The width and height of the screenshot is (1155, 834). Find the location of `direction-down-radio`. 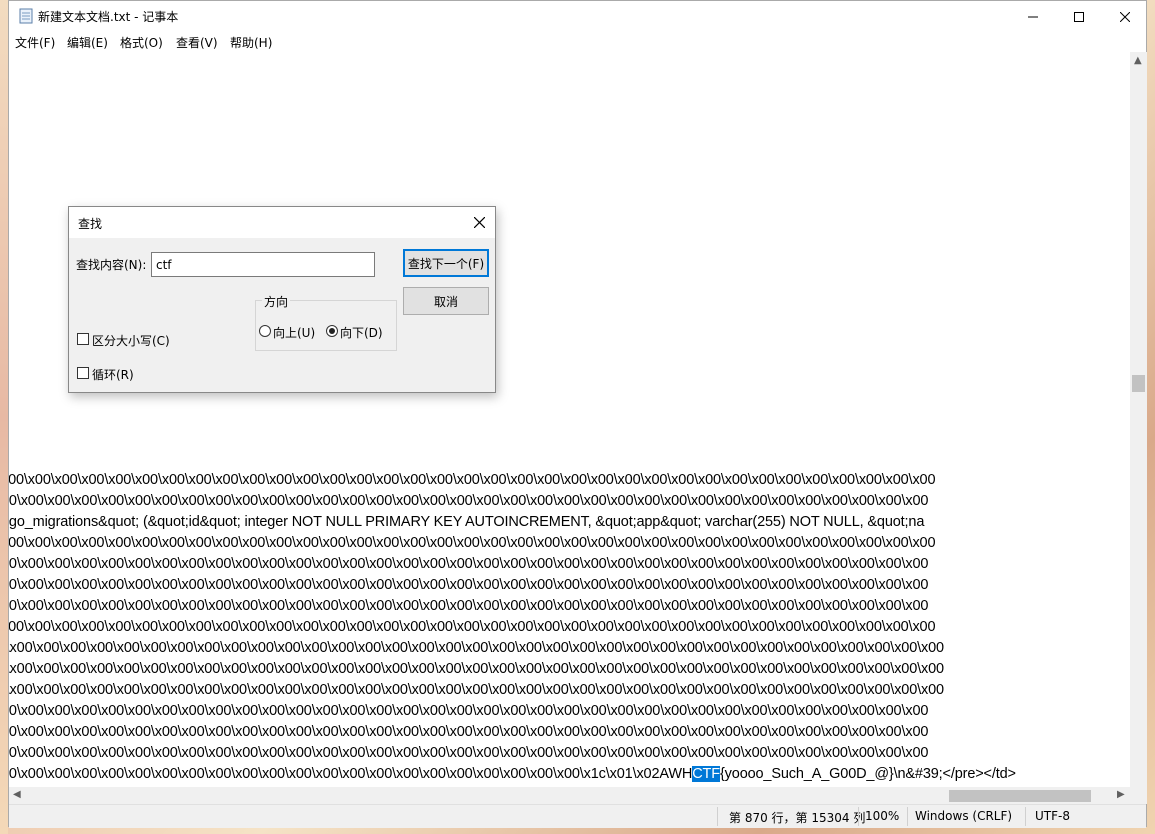

direction-down-radio is located at coordinates (332, 331).